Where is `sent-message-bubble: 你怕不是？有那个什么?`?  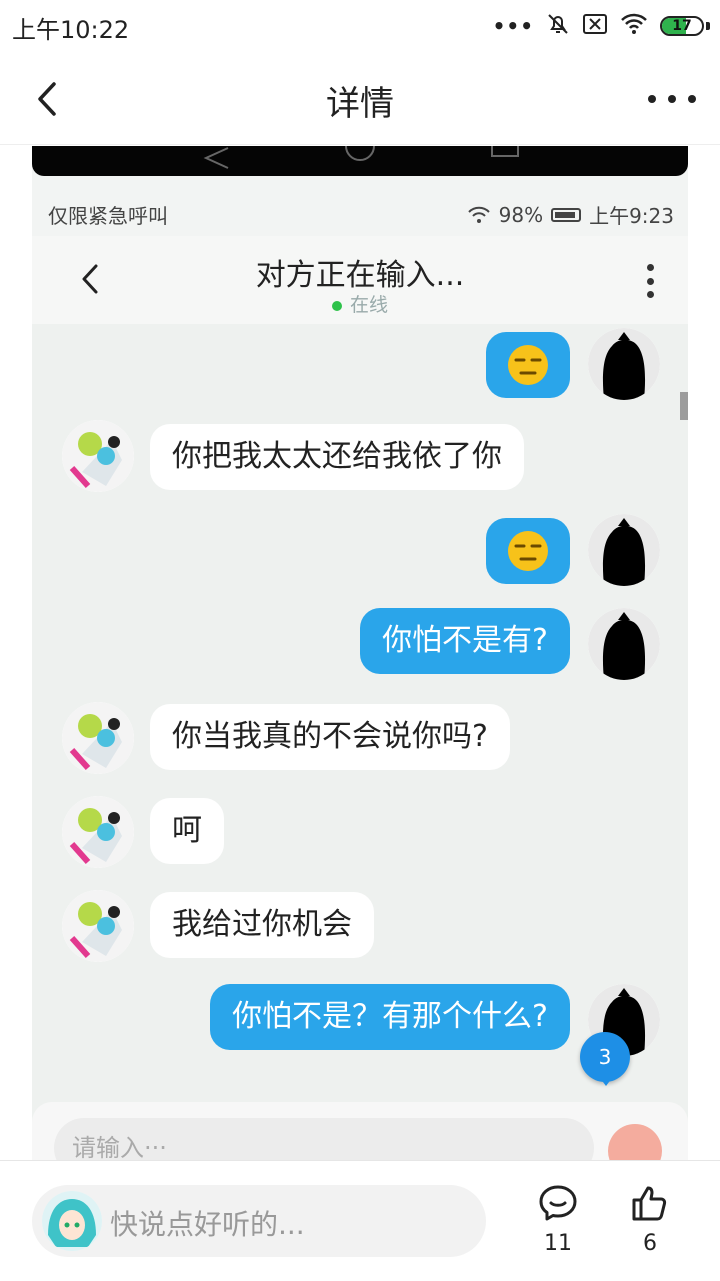
sent-message-bubble: 你怕不是？有那个什么? is located at coordinates (390, 1017).